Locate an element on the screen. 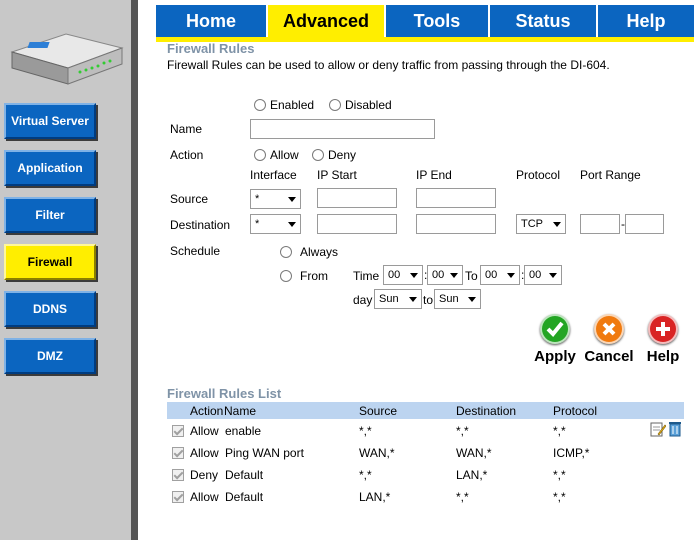  day-from-select: Sun is located at coordinates (398, 299).